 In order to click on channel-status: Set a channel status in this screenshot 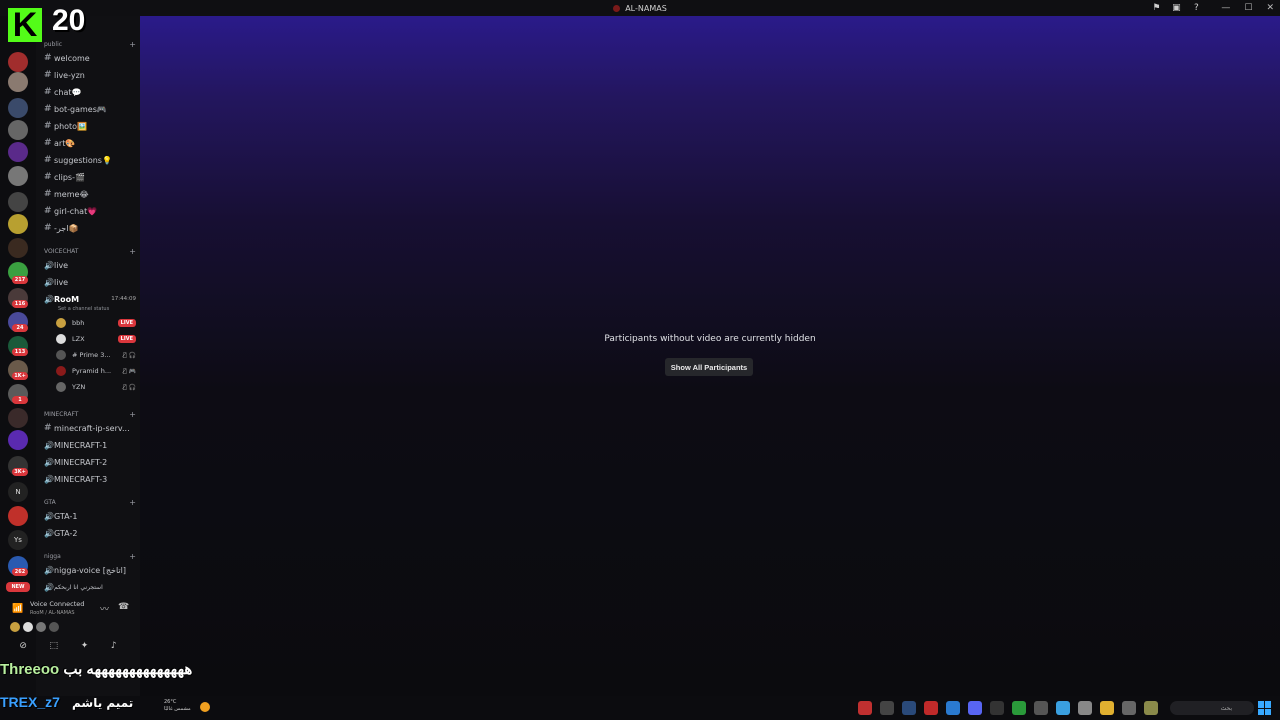, I will do `click(83, 309)`.